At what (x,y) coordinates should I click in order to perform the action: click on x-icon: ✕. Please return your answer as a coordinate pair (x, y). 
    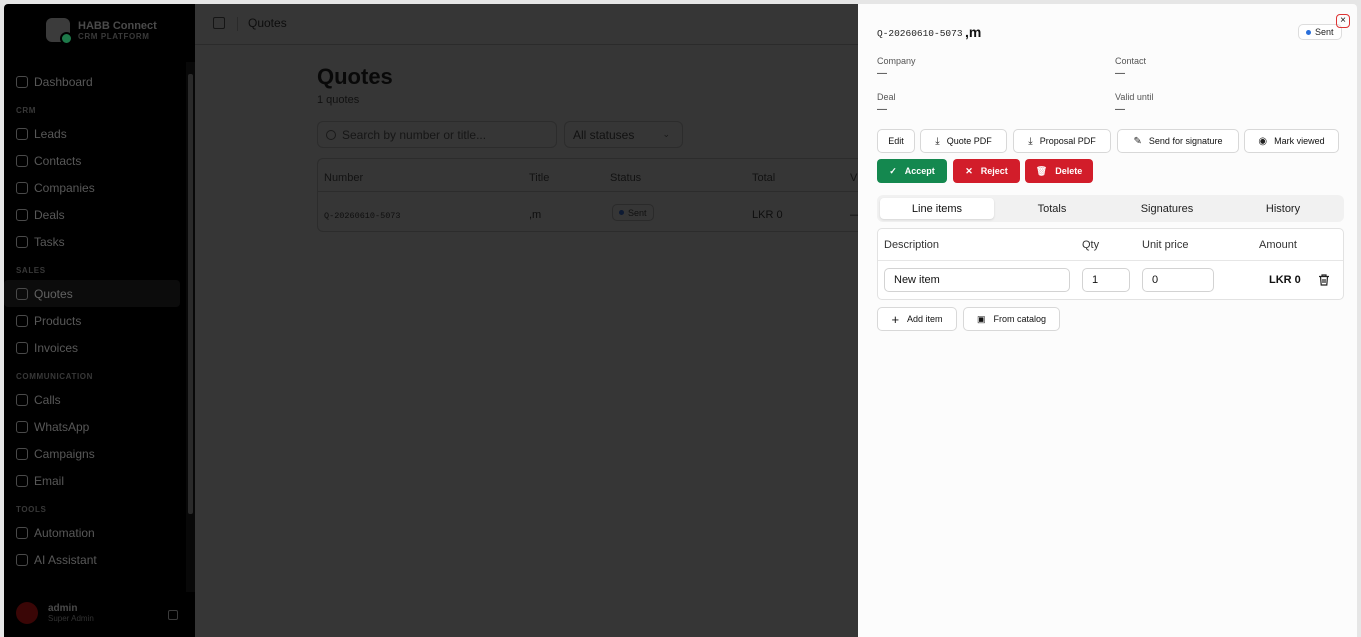
    Looking at the image, I should click on (969, 170).